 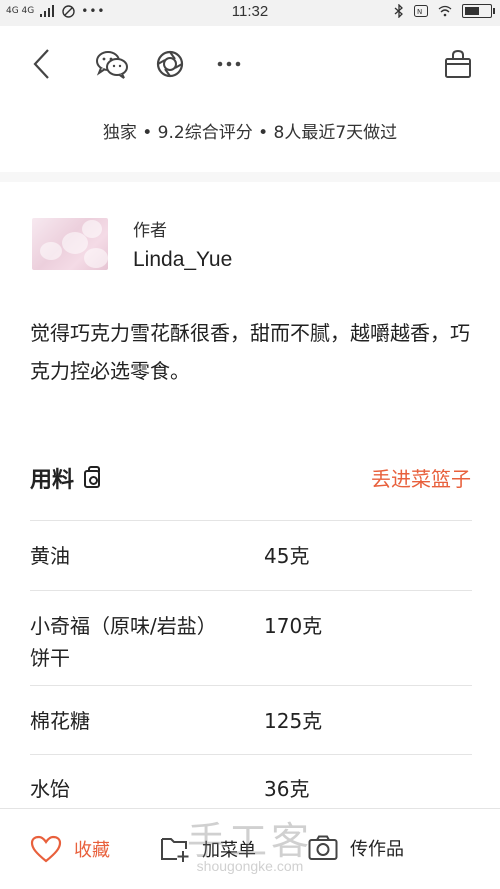 What do you see at coordinates (377, 849) in the screenshot?
I see `upload-work-label: 传作品` at bounding box center [377, 849].